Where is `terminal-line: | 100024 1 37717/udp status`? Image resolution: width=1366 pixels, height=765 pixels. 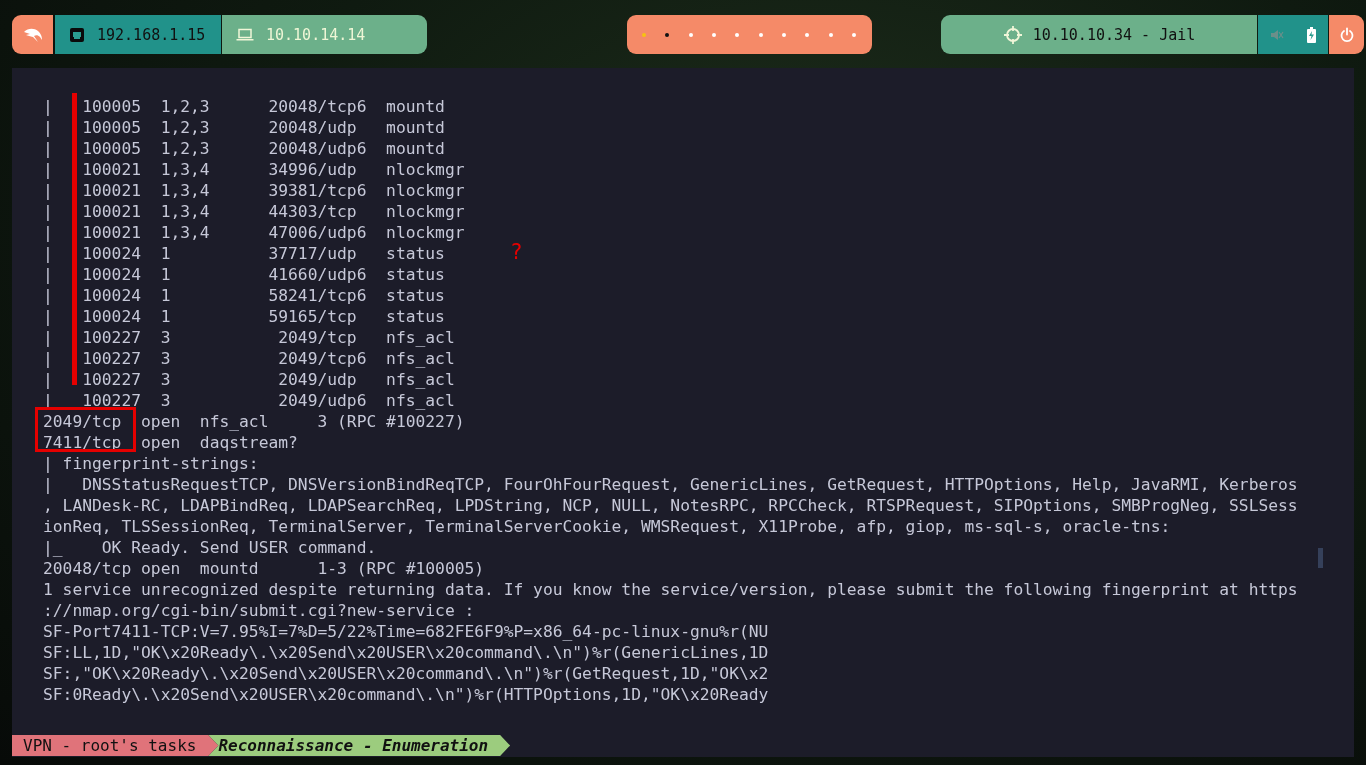
terminal-line: | 100024 1 37717/udp status is located at coordinates (244, 253).